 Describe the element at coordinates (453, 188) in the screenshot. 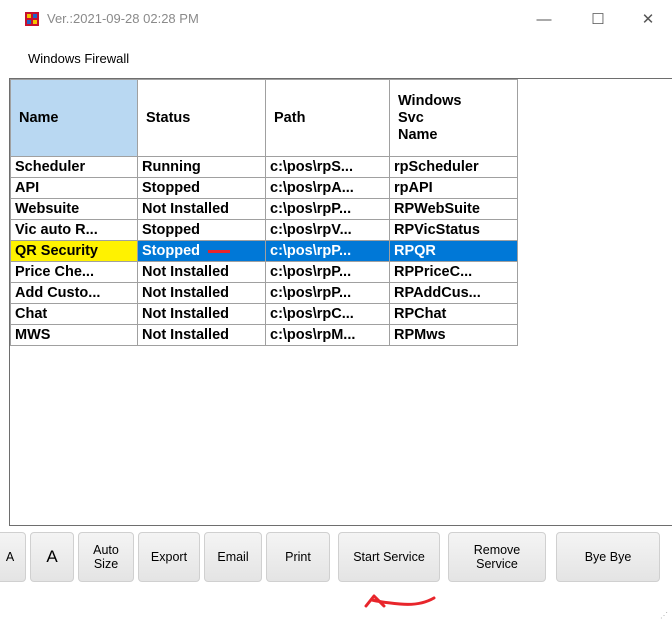

I see `cell-svc-name: rpAPI` at that location.